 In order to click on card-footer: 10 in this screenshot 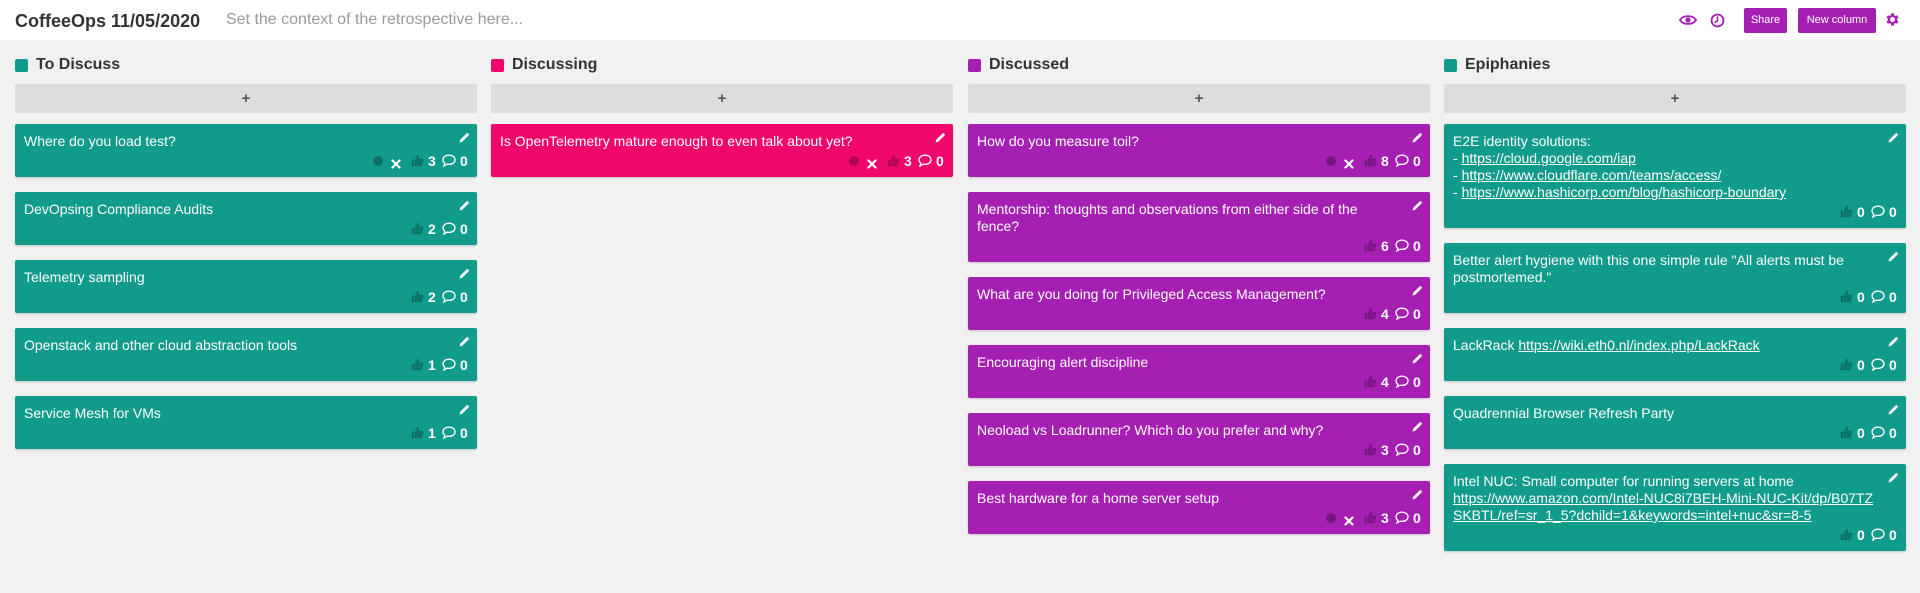, I will do `click(246, 364)`.